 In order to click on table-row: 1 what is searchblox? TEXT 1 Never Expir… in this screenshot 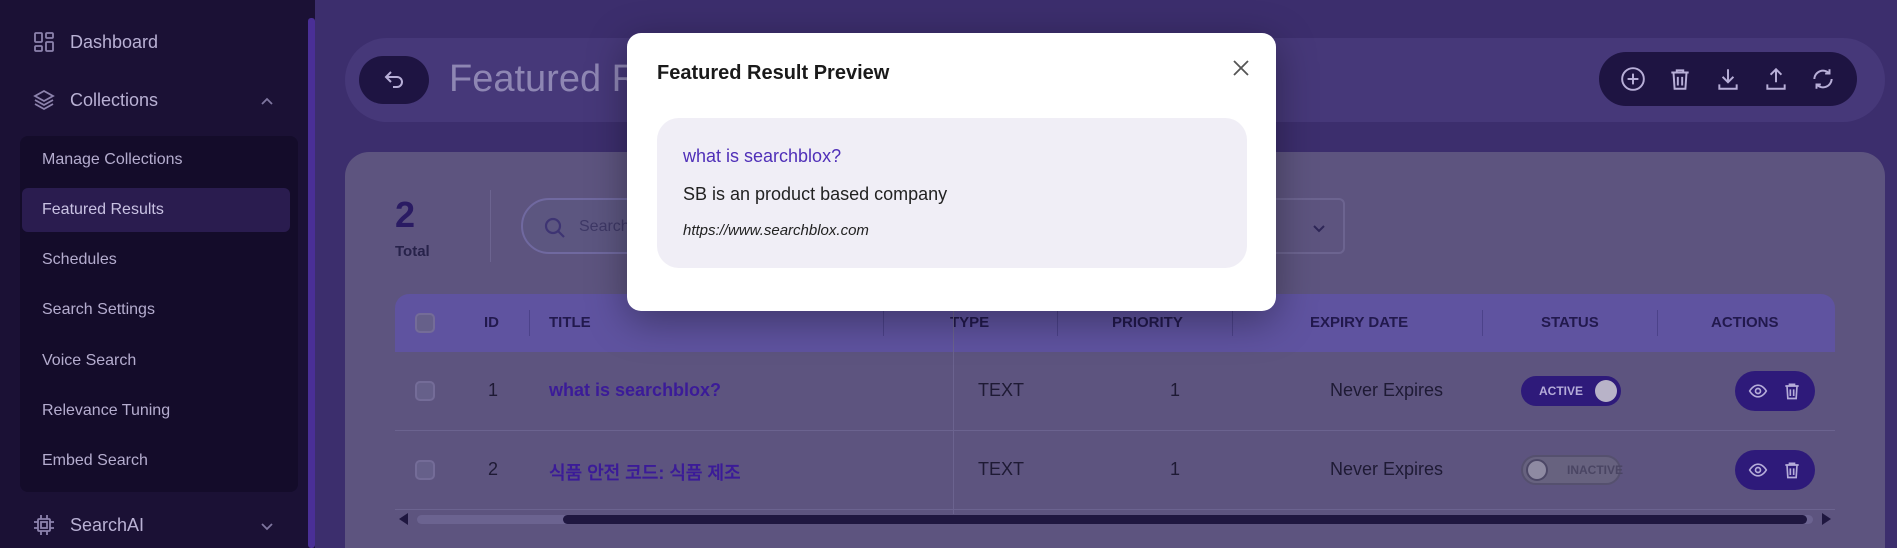, I will do `click(1115, 391)`.